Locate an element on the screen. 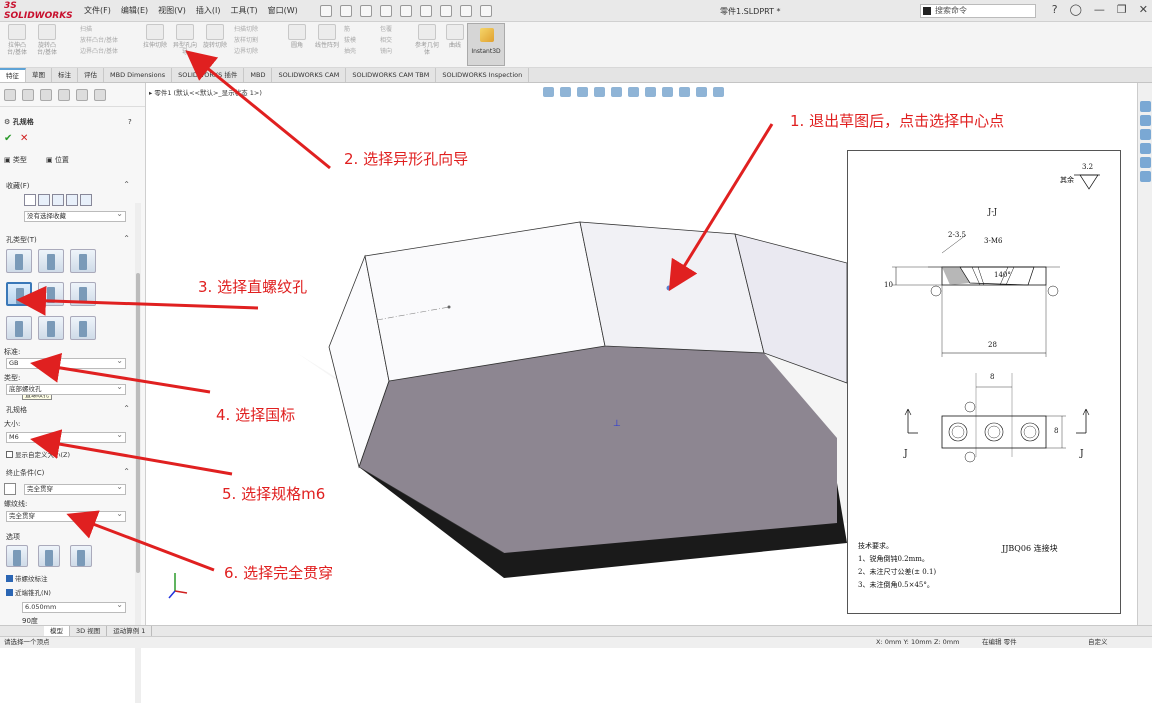  file-explorer-icon is located at coordinates (1145, 134).